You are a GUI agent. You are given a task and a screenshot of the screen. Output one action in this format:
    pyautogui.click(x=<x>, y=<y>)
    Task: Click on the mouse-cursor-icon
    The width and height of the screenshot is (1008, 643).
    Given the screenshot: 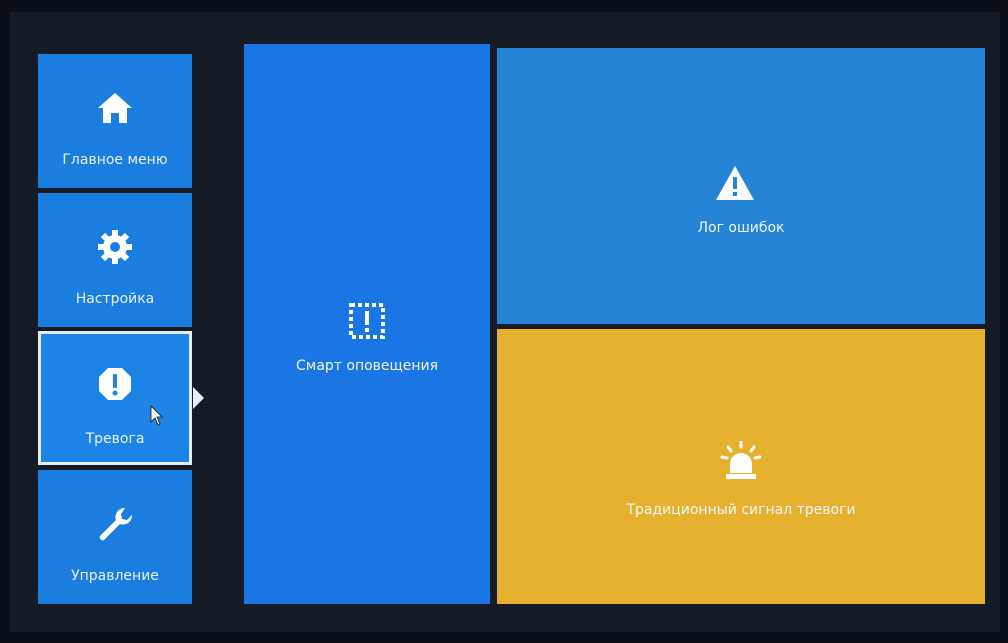 What is the action you would take?
    pyautogui.click(x=157, y=415)
    